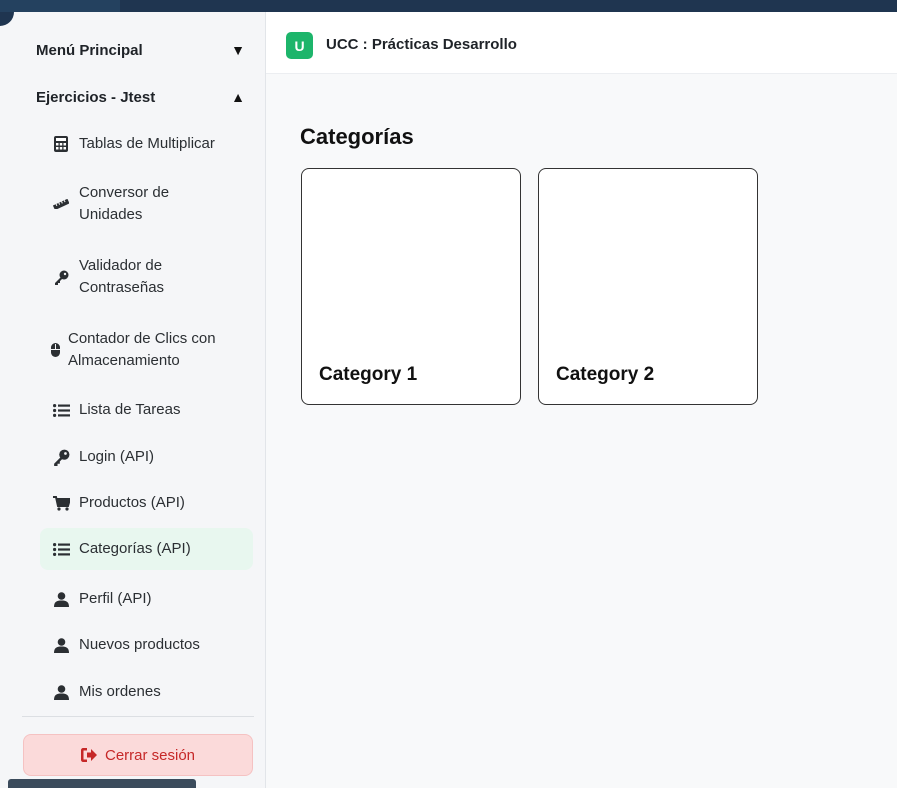 This screenshot has height=788, width=897. I want to click on sidebar-item-login-api: Login (API), so click(146, 457).